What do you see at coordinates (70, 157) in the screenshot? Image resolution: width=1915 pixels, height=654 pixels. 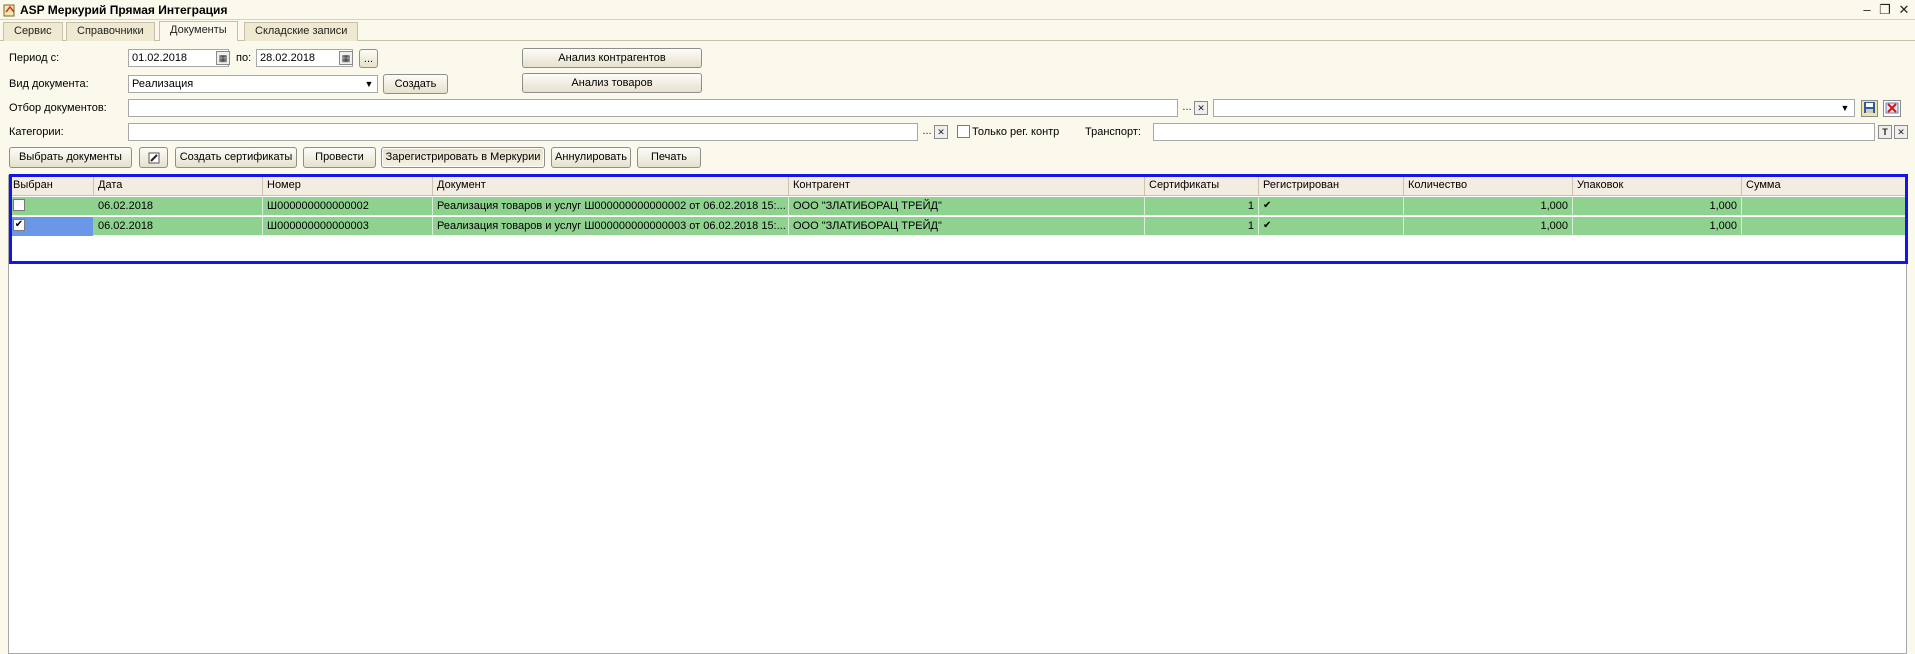 I see `select-documents-button: Выбрать документы` at bounding box center [70, 157].